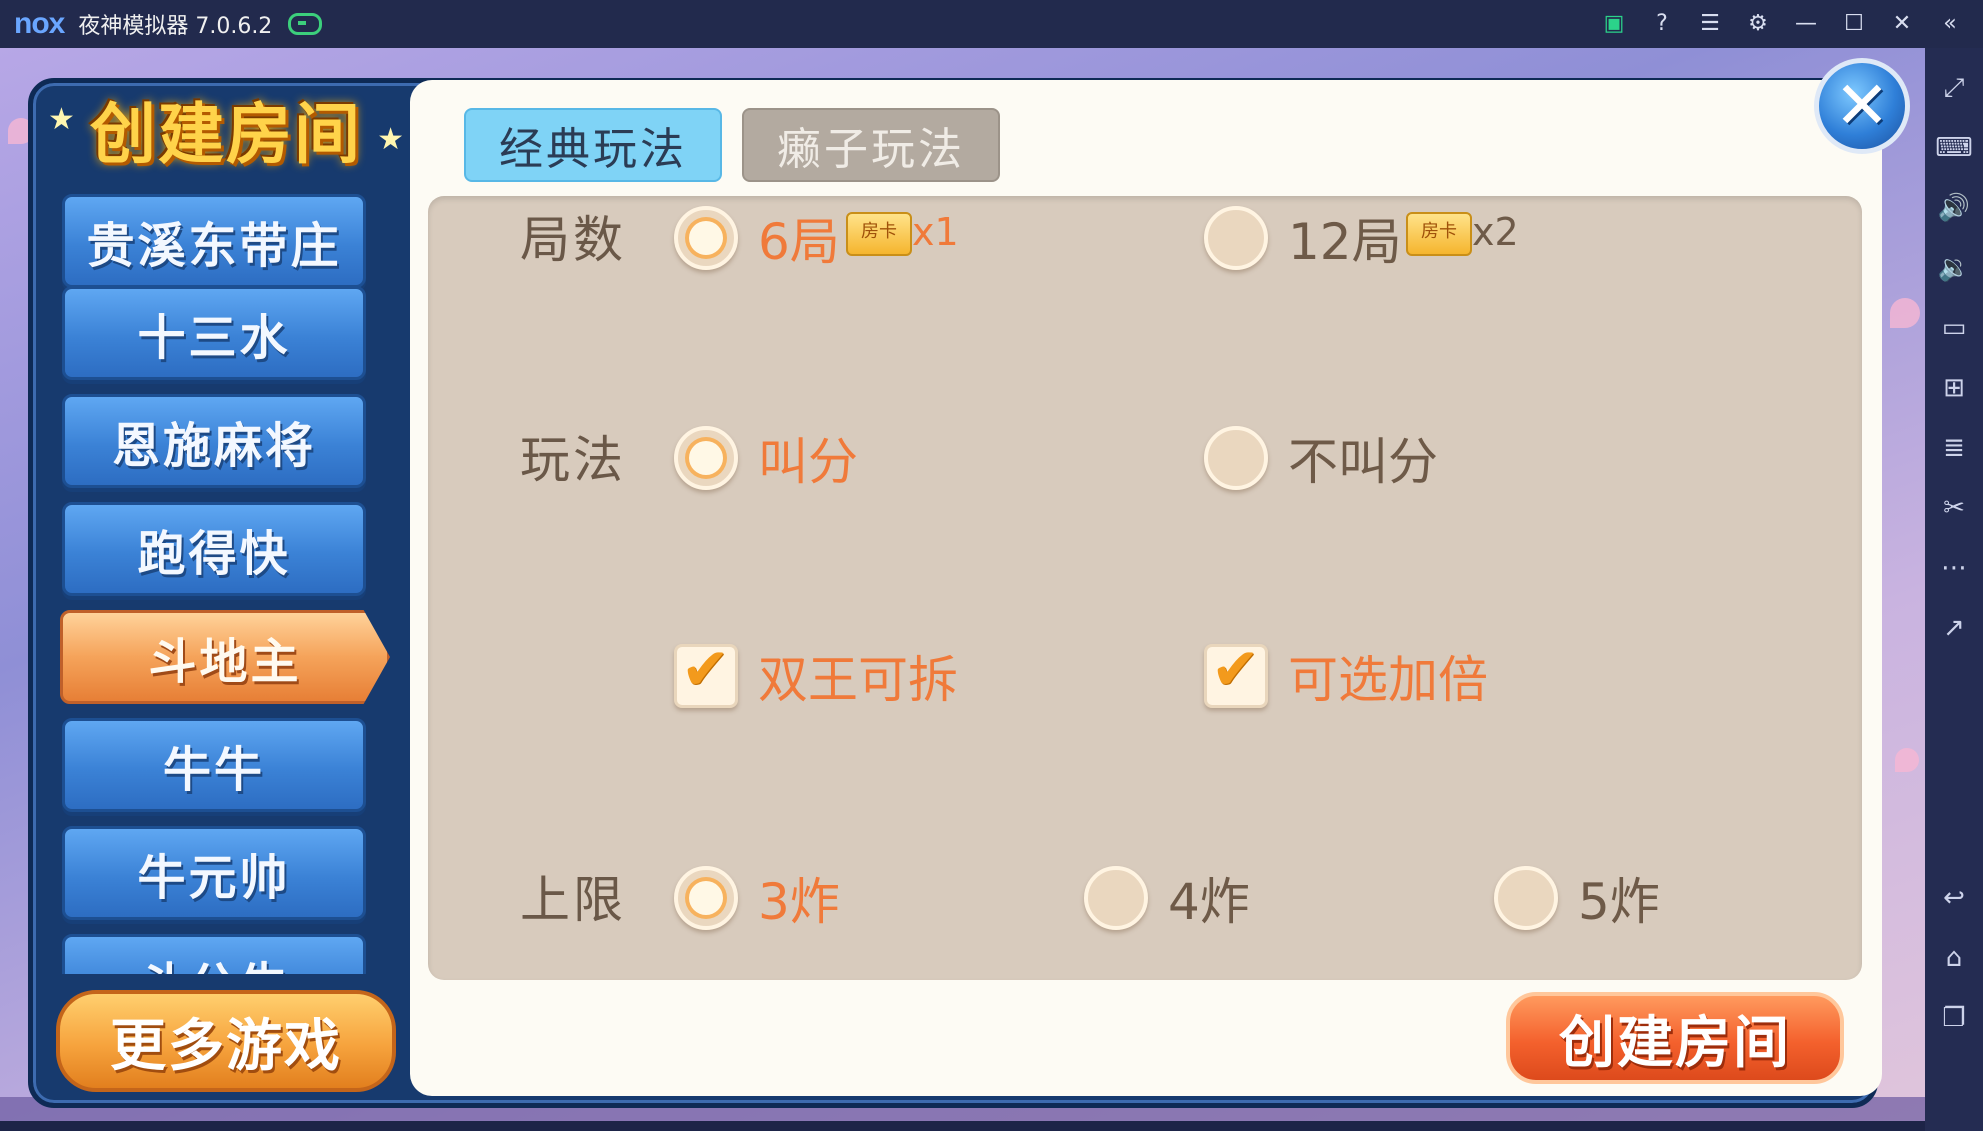 The height and width of the screenshot is (1131, 1983). I want to click on game-item-paodekuai: 跑得快, so click(214, 549).